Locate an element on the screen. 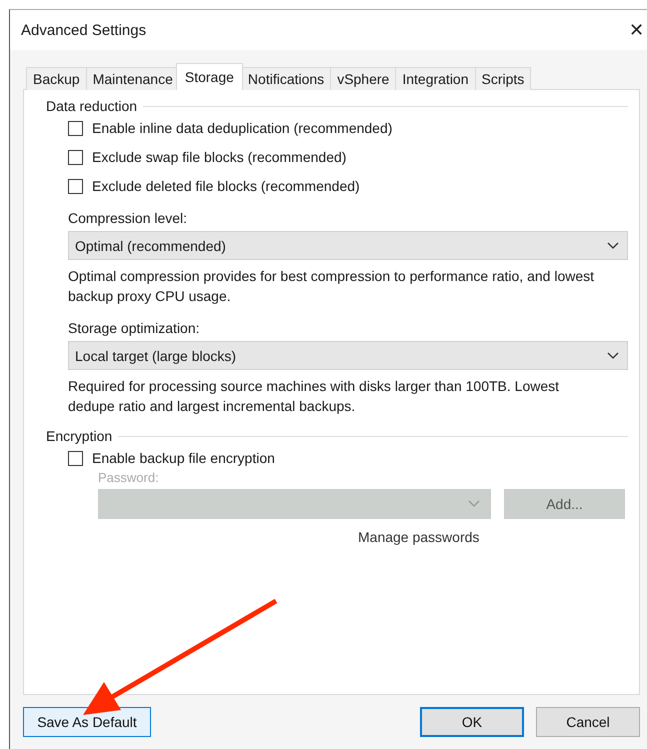 This screenshot has height=749, width=647. group-title: Data reduction is located at coordinates (92, 106).